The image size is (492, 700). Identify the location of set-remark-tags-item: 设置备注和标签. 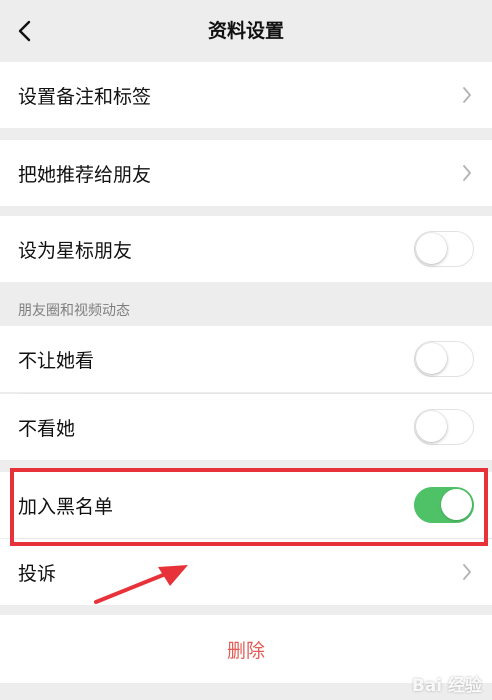
(246, 95).